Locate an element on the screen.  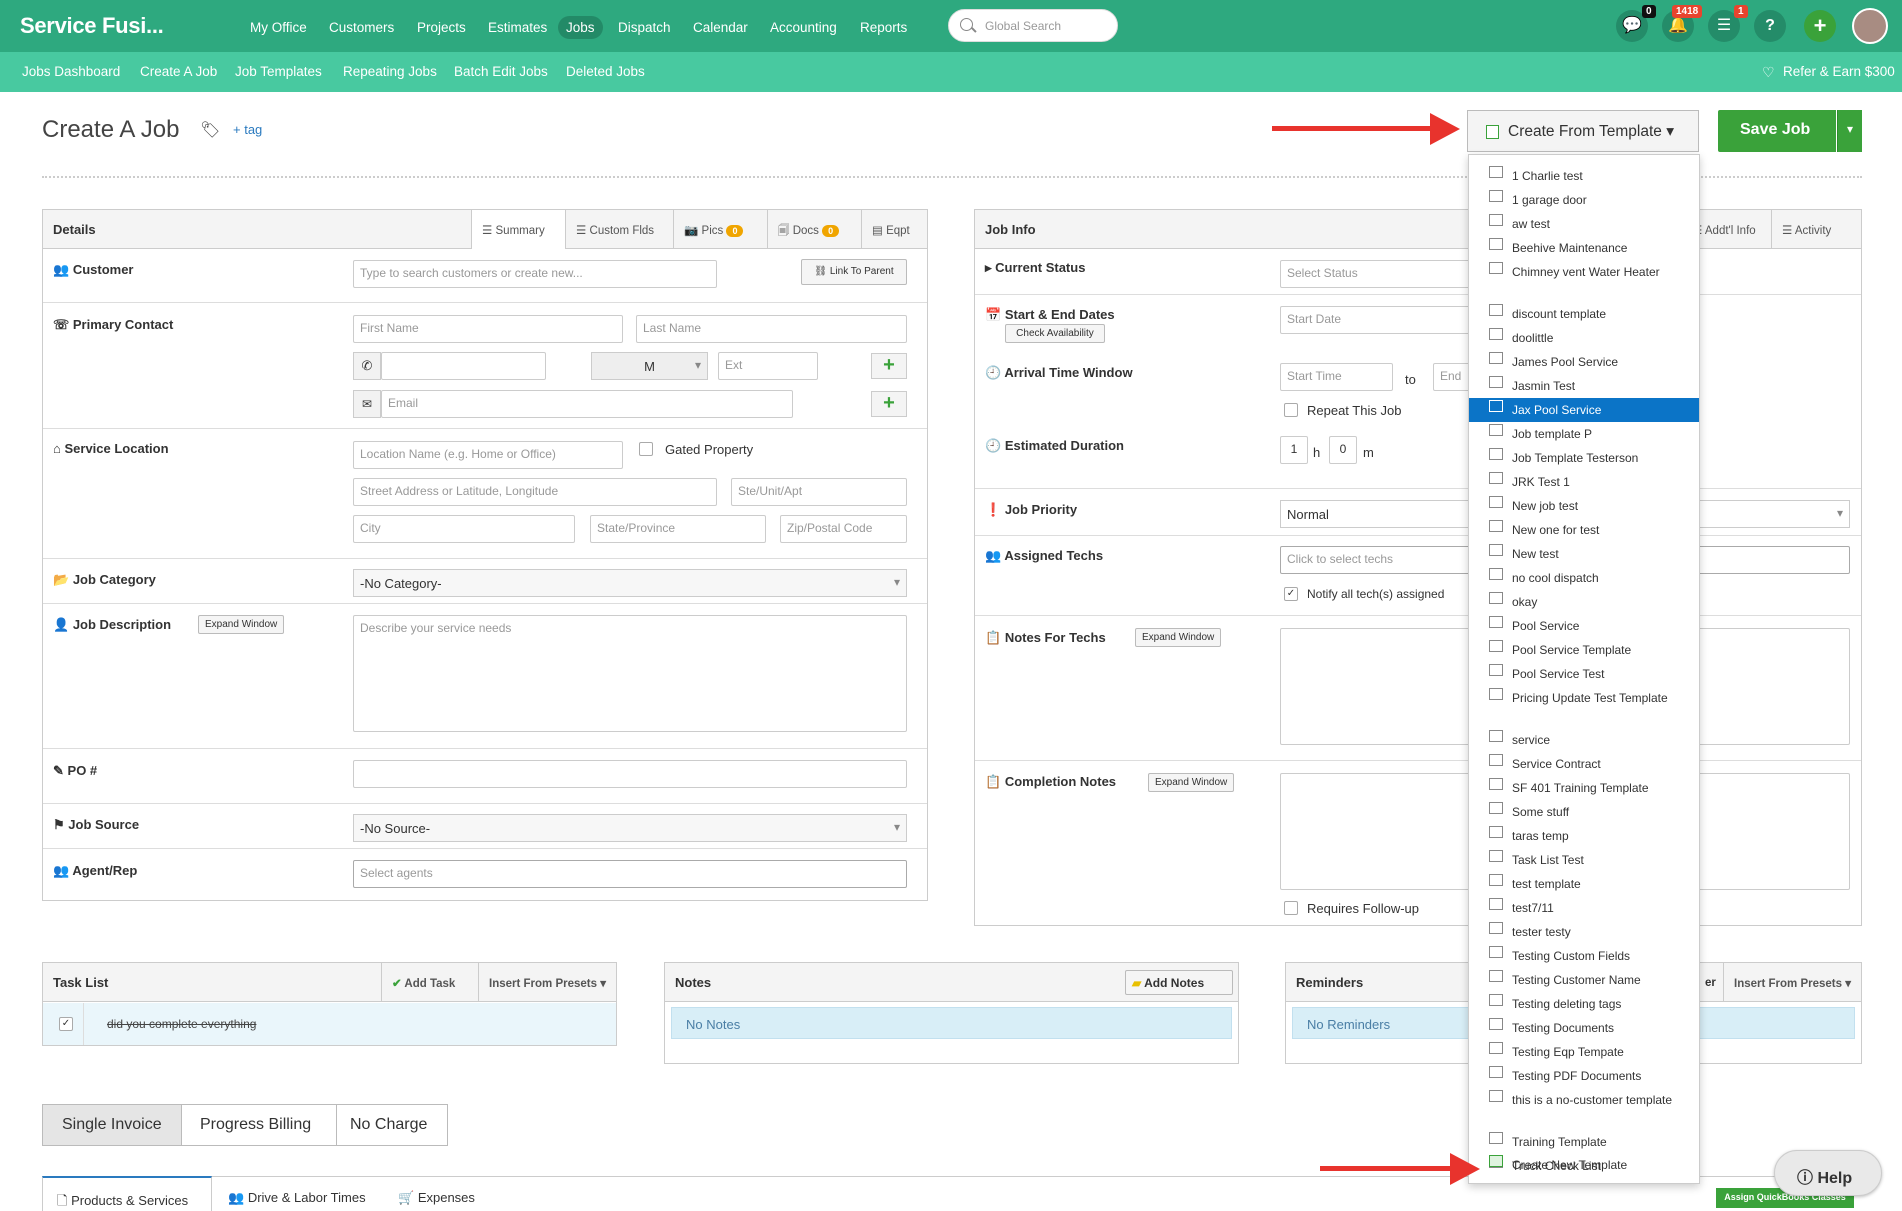
gated-property-checkbox is located at coordinates (646, 449).